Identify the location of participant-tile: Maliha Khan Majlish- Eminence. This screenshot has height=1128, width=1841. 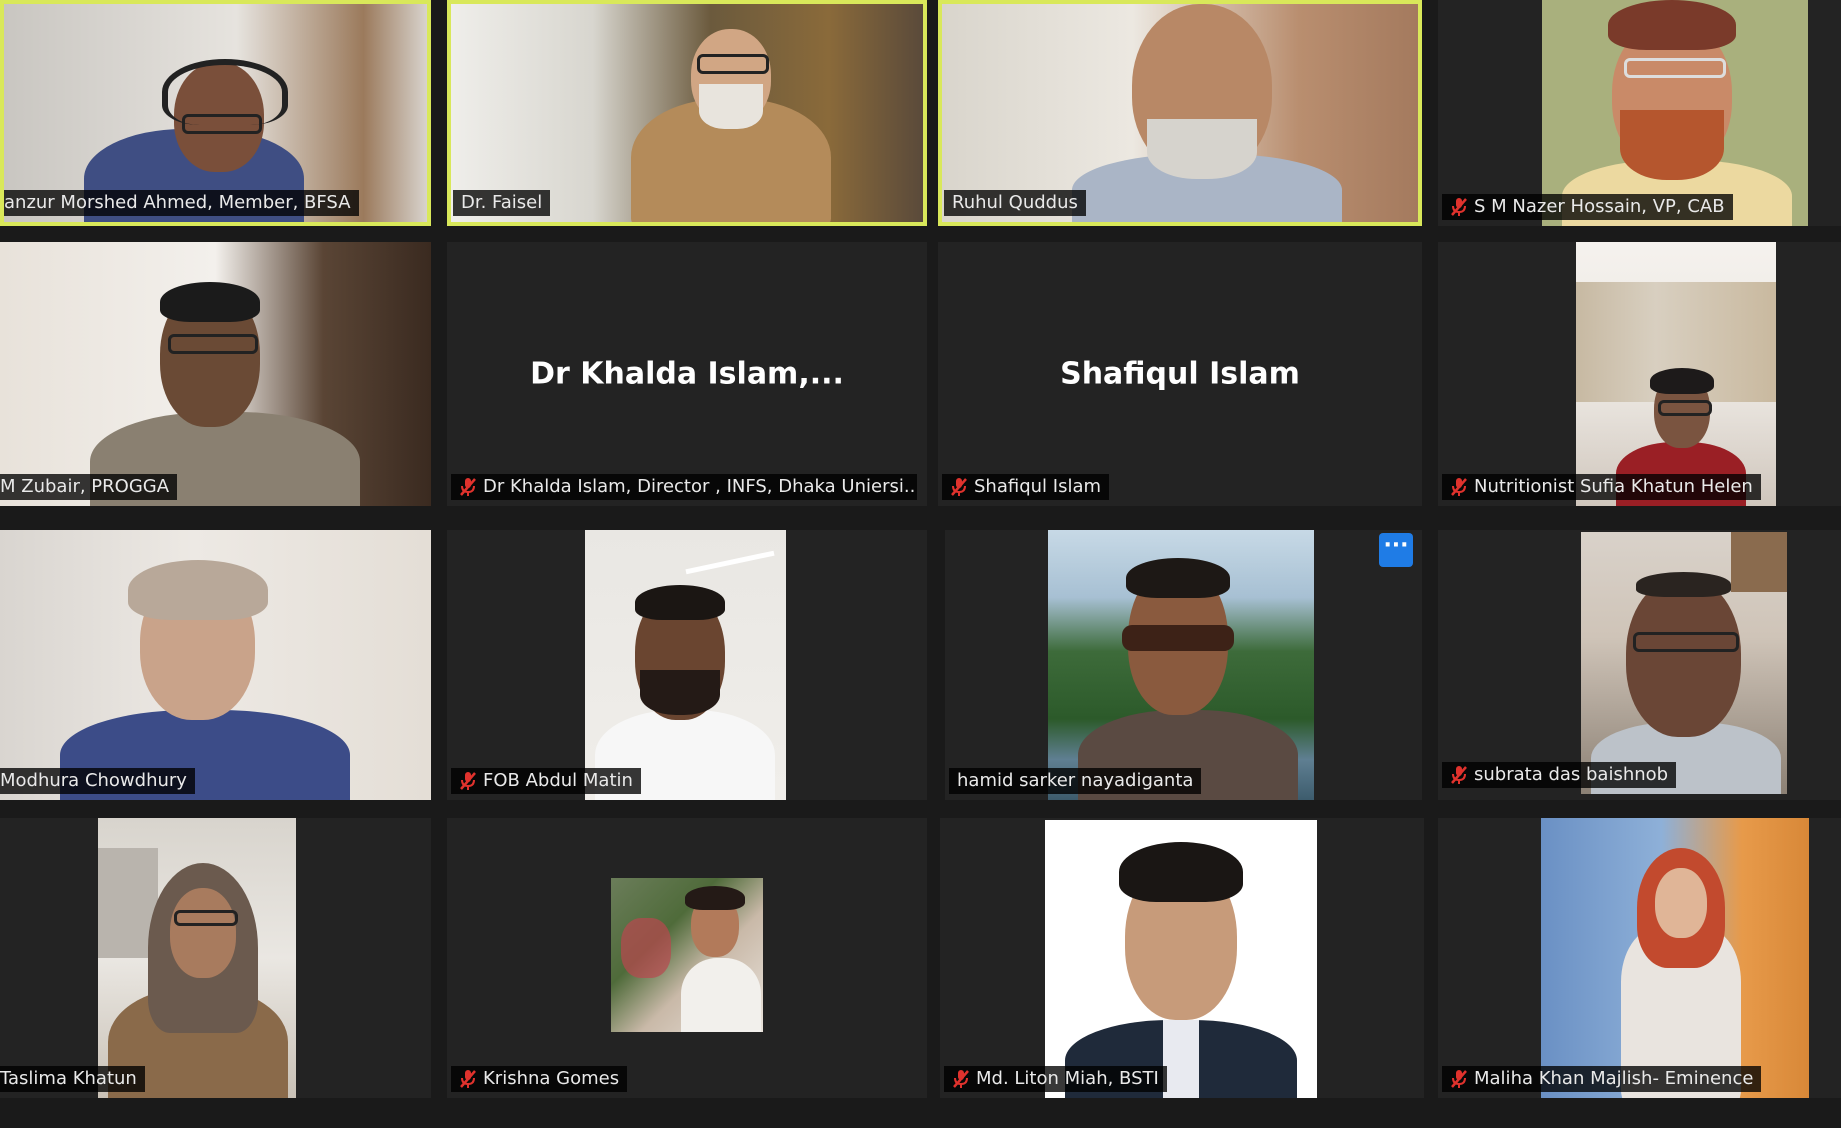
(1639, 958).